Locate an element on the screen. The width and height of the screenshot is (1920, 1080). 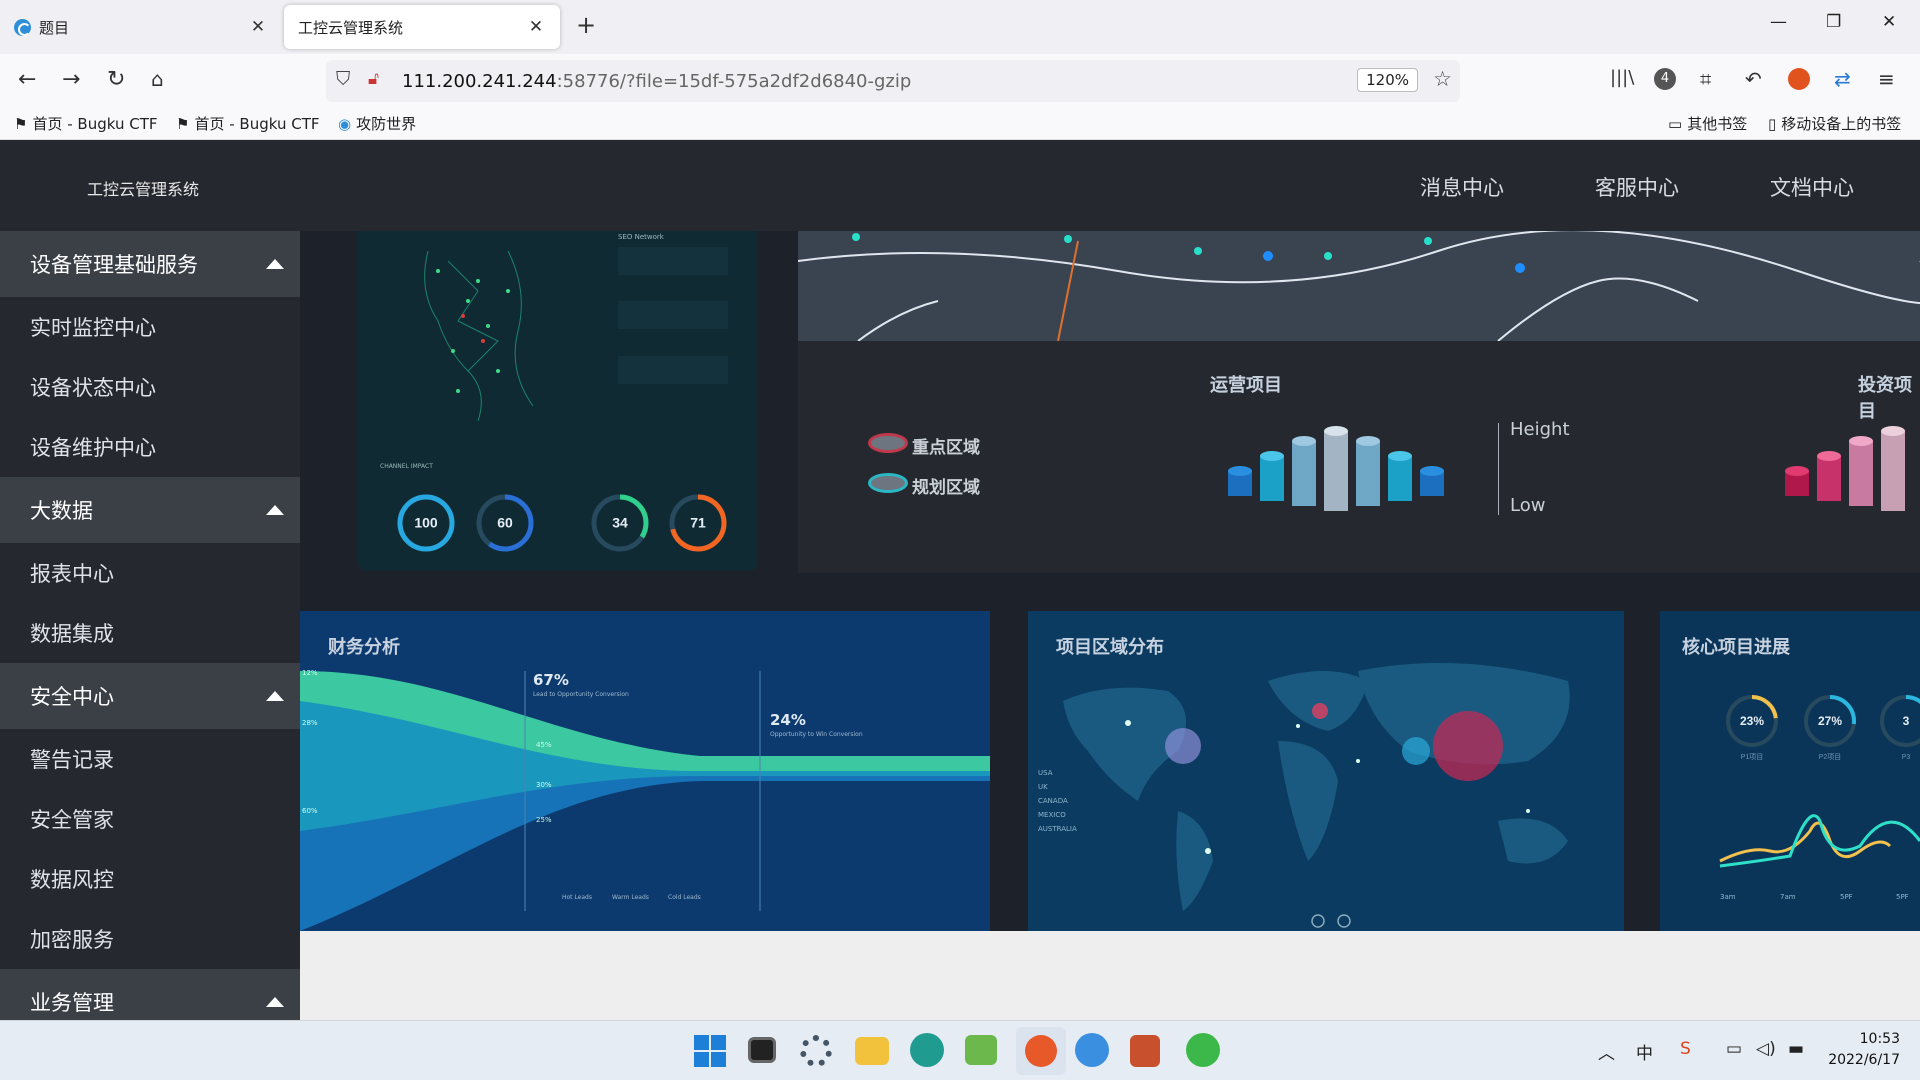
restore-button: ❐ is located at coordinates (1833, 22).